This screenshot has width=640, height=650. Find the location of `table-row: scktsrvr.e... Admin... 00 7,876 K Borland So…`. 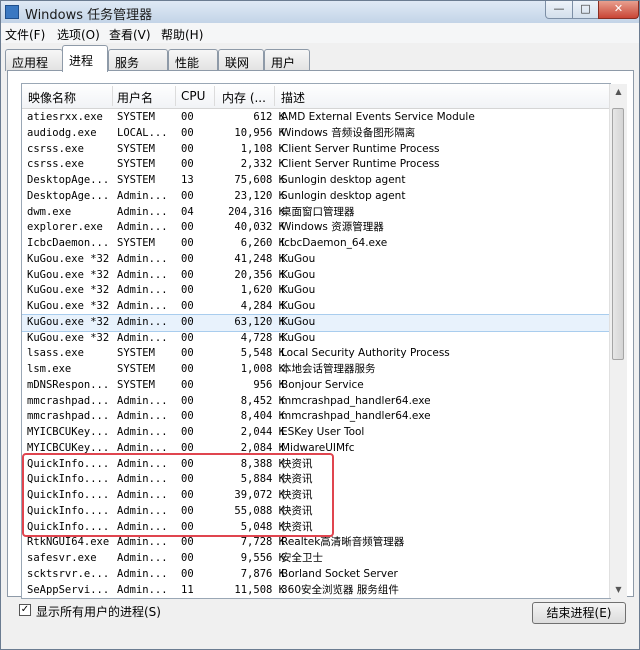

table-row: scktsrvr.e... Admin... 00 7,876 K Borland So… is located at coordinates (316, 575).